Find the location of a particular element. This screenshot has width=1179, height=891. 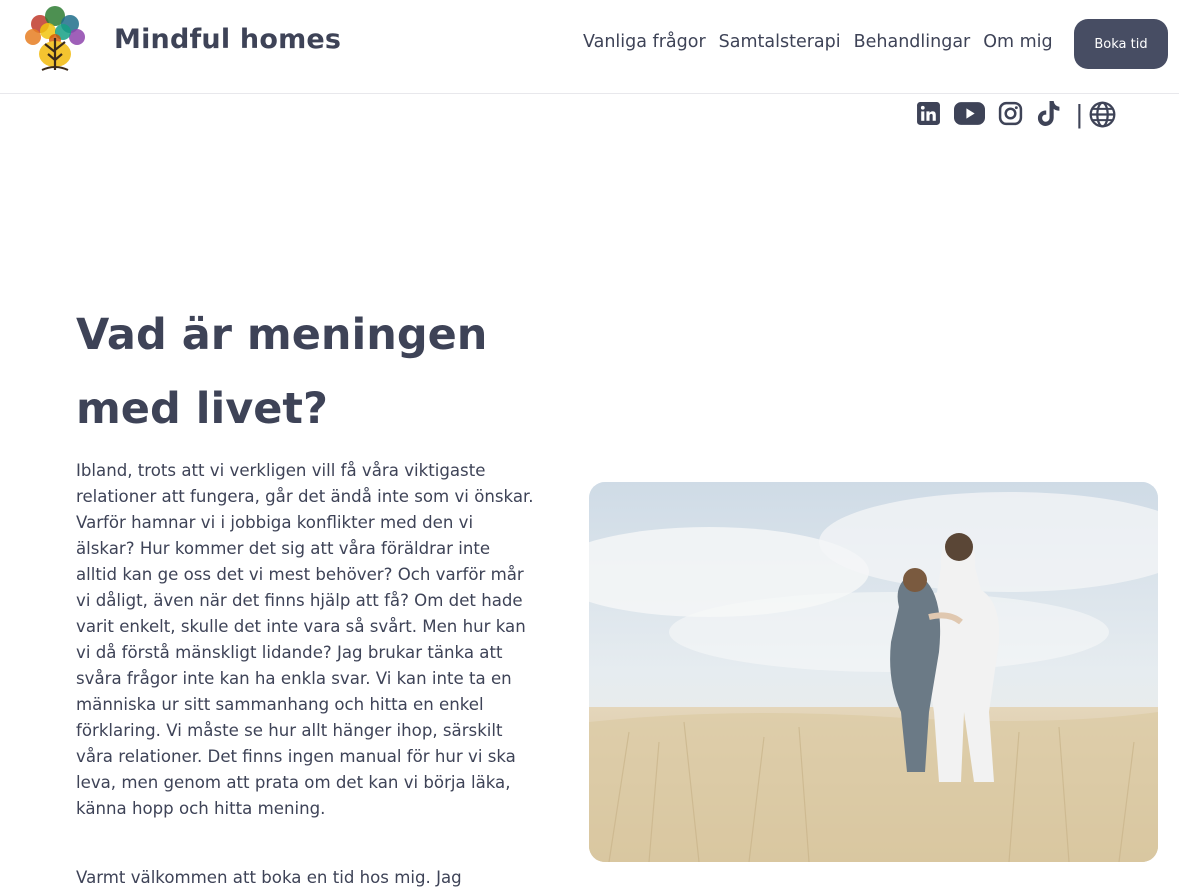

linkedin-icon is located at coordinates (928, 113).